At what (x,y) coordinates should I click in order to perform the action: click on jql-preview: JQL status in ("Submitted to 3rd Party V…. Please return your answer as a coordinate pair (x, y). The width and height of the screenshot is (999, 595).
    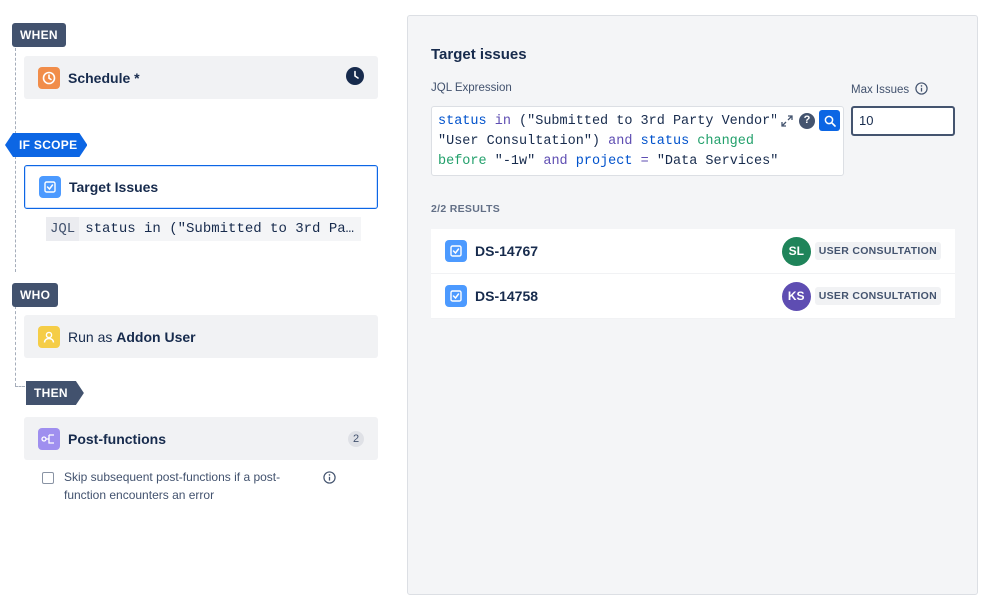
    Looking at the image, I should click on (204, 229).